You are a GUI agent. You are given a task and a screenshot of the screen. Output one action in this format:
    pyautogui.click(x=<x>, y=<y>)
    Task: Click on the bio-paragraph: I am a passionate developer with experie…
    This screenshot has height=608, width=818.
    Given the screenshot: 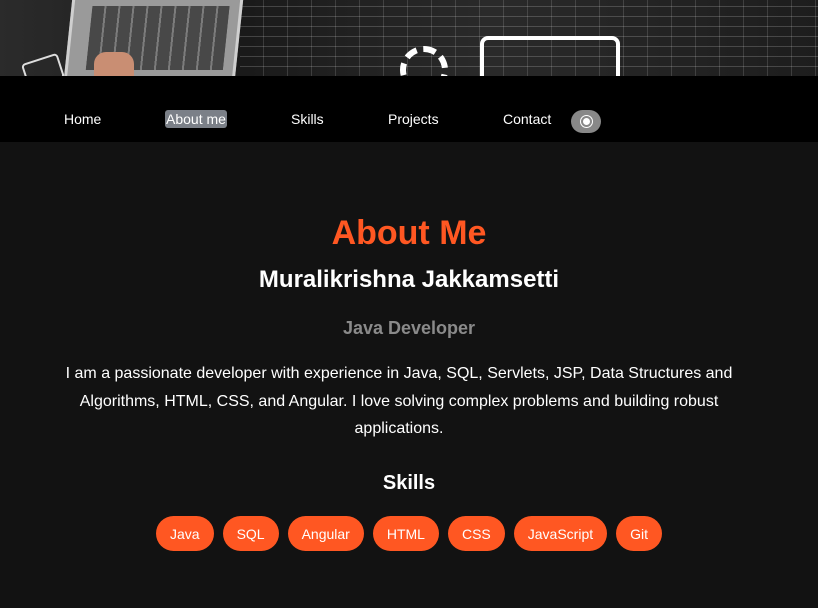 What is the action you would take?
    pyautogui.click(x=399, y=401)
    